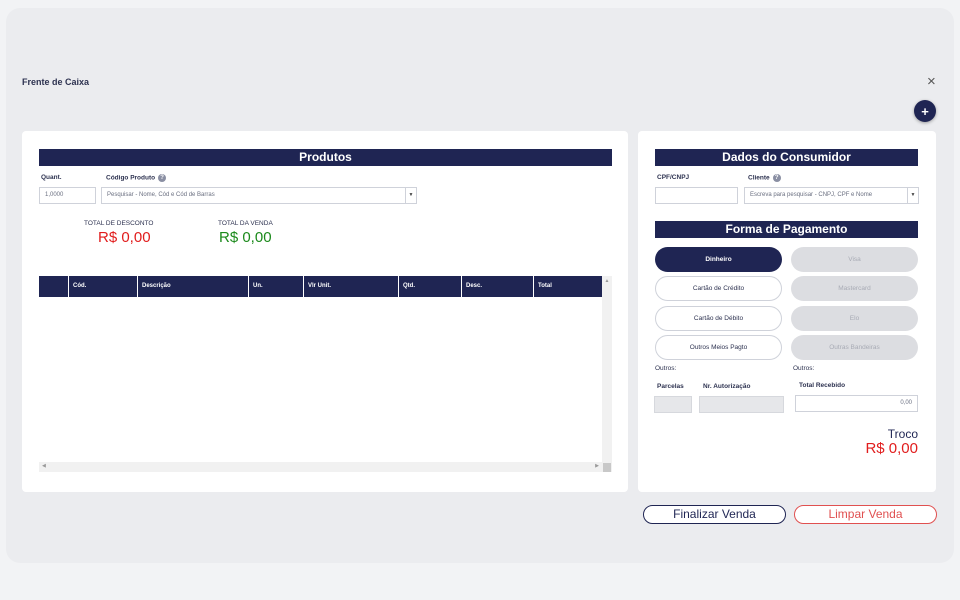 The height and width of the screenshot is (600, 960). Describe the element at coordinates (119, 223) in the screenshot. I see `total-desconto-label: TOTAL DE DESCONTO` at that location.